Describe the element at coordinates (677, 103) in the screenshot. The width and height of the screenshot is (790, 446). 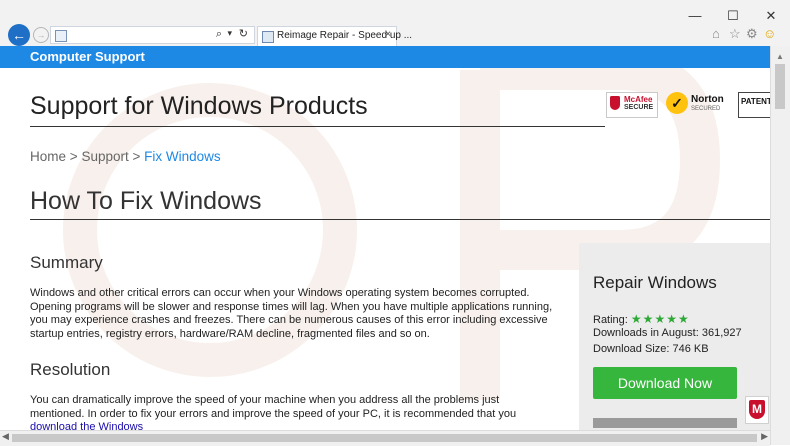
I see `norton-check-icon: ✓` at that location.